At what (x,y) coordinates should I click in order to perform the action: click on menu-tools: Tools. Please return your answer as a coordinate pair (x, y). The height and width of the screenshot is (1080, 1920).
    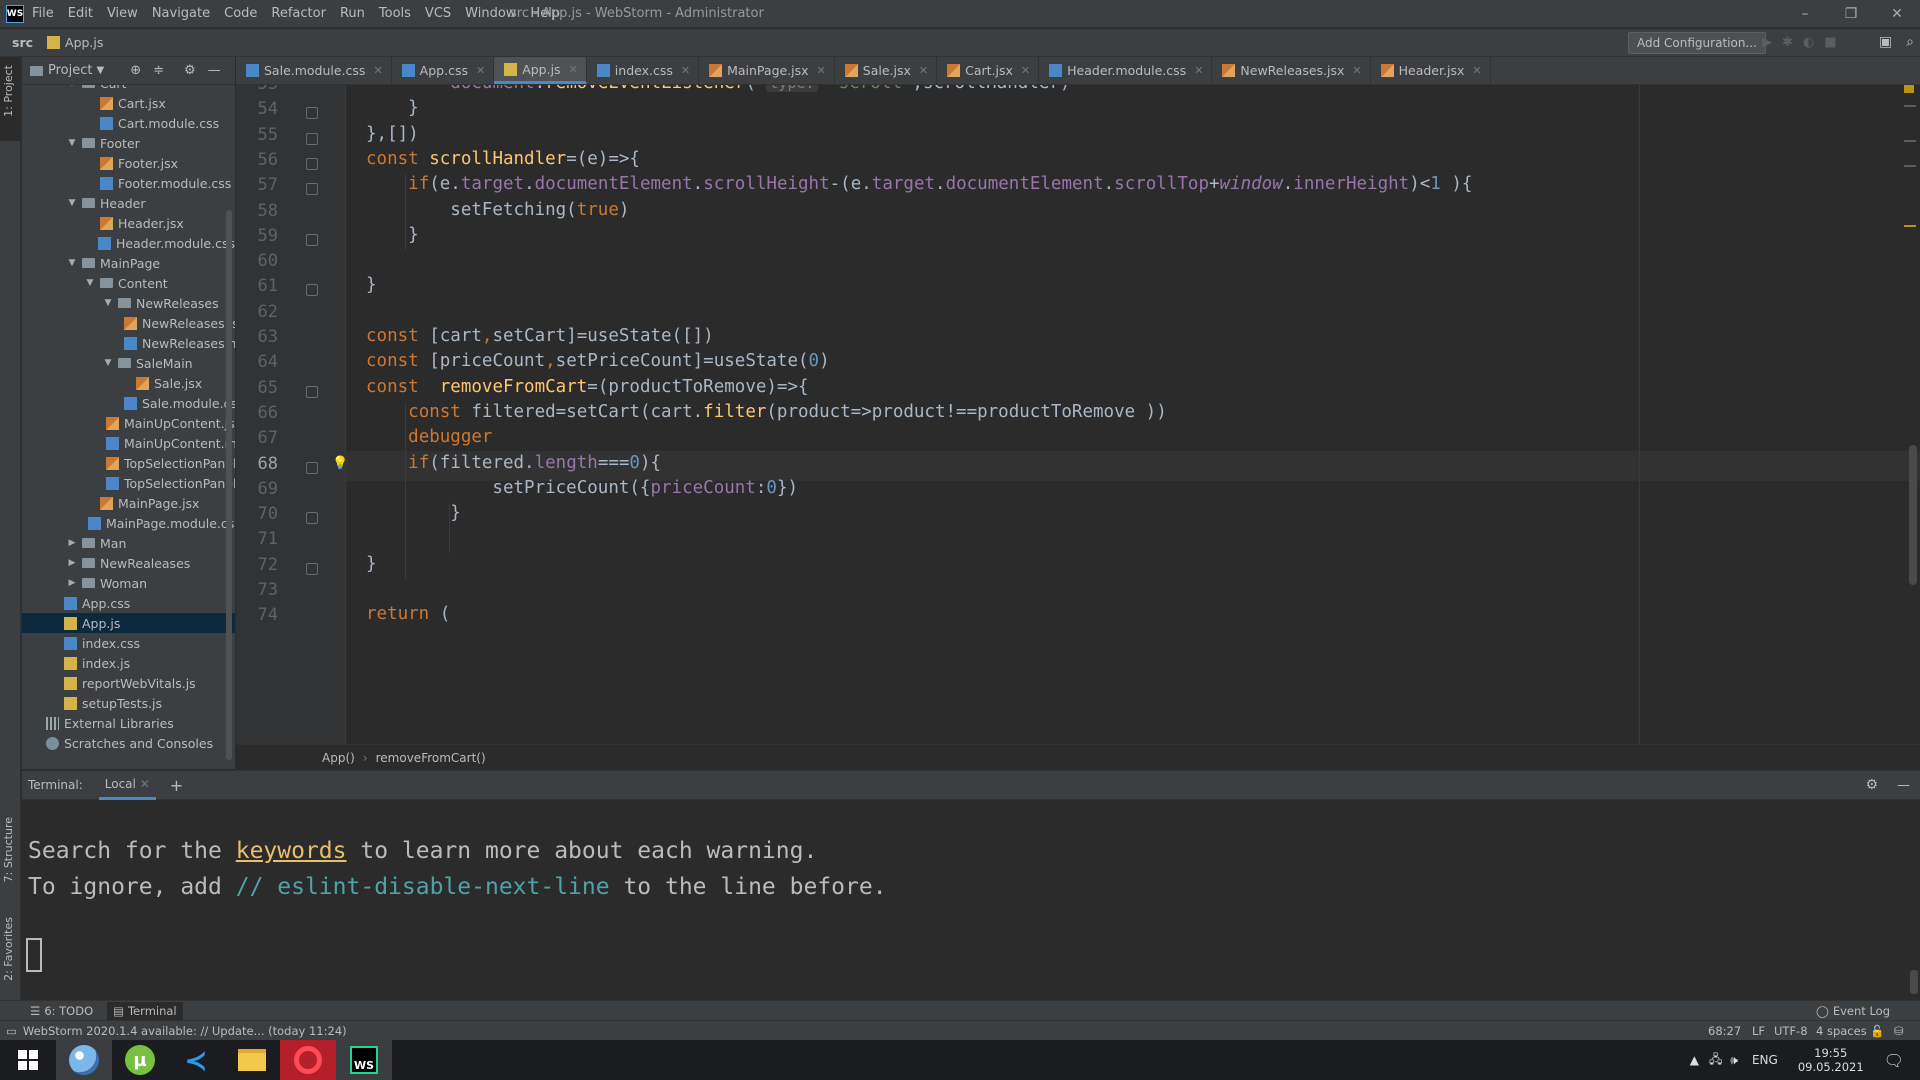
    Looking at the image, I should click on (395, 13).